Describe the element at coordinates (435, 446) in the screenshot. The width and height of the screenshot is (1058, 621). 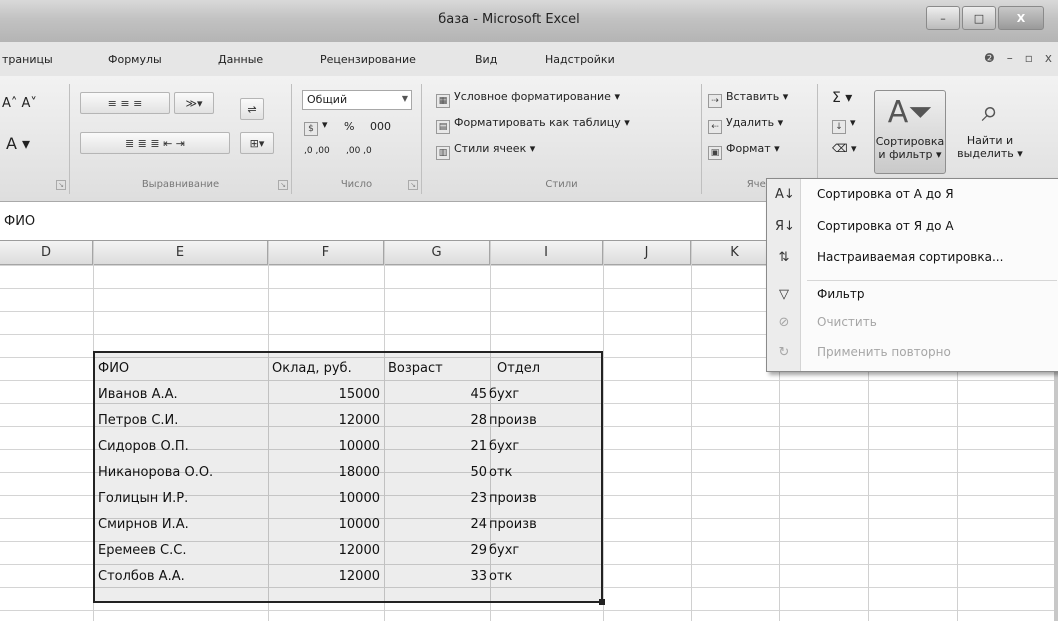
I see `cell-age: 21` at that location.